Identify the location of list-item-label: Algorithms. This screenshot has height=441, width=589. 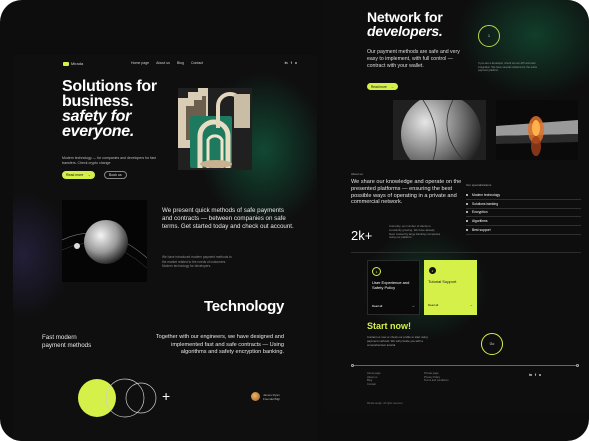
(480, 221).